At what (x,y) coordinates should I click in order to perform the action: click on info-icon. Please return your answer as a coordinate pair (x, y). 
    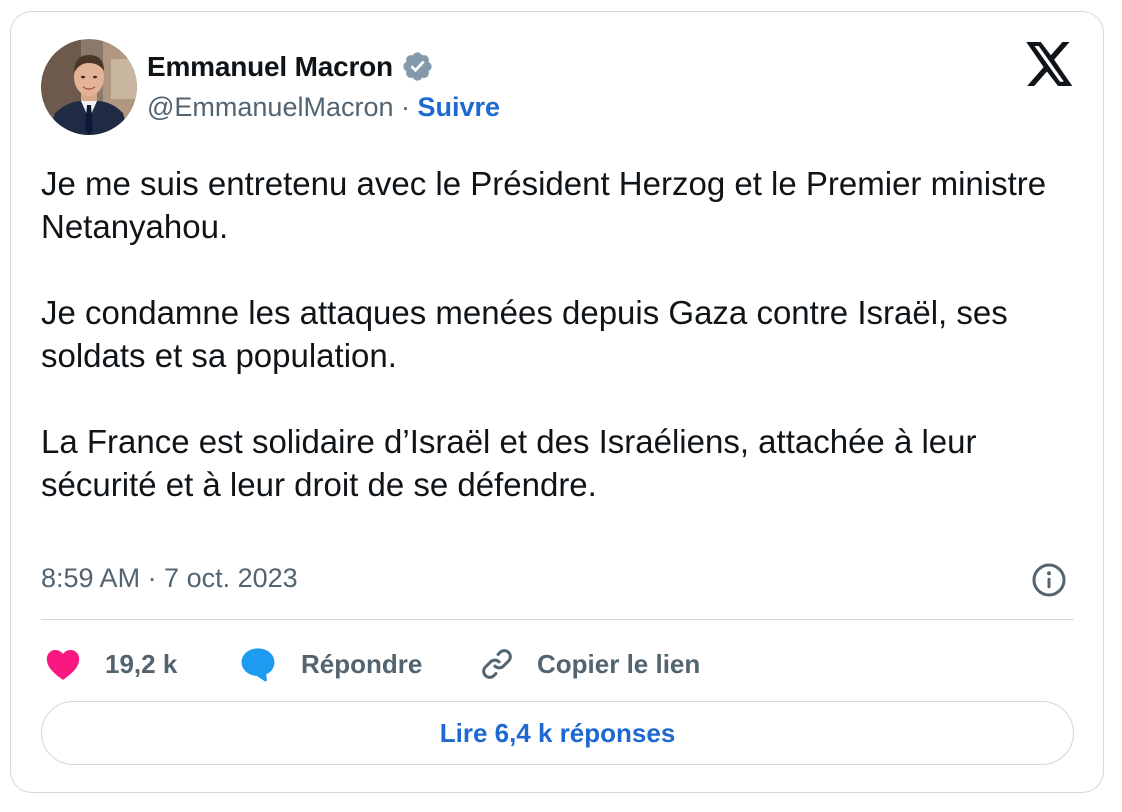
    Looking at the image, I should click on (1049, 580).